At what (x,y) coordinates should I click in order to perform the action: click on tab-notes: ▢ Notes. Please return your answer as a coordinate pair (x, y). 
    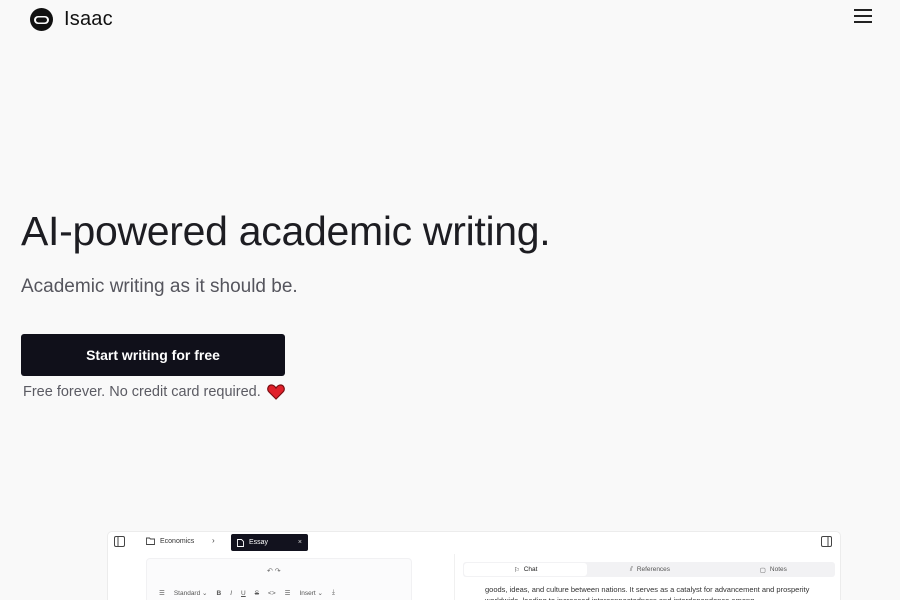
    Looking at the image, I should click on (773, 569).